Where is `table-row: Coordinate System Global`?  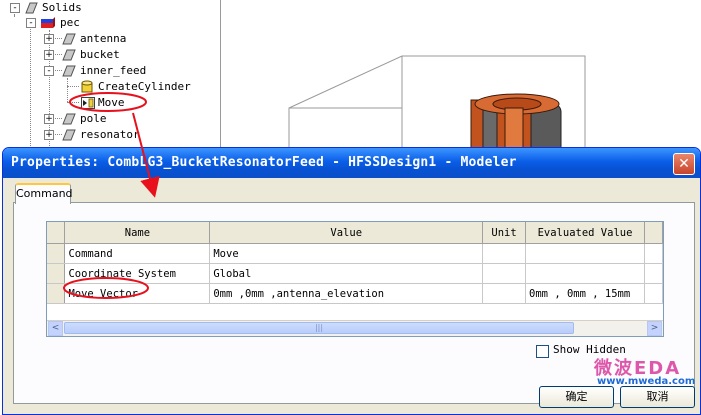 table-row: Coordinate System Global is located at coordinates (355, 273).